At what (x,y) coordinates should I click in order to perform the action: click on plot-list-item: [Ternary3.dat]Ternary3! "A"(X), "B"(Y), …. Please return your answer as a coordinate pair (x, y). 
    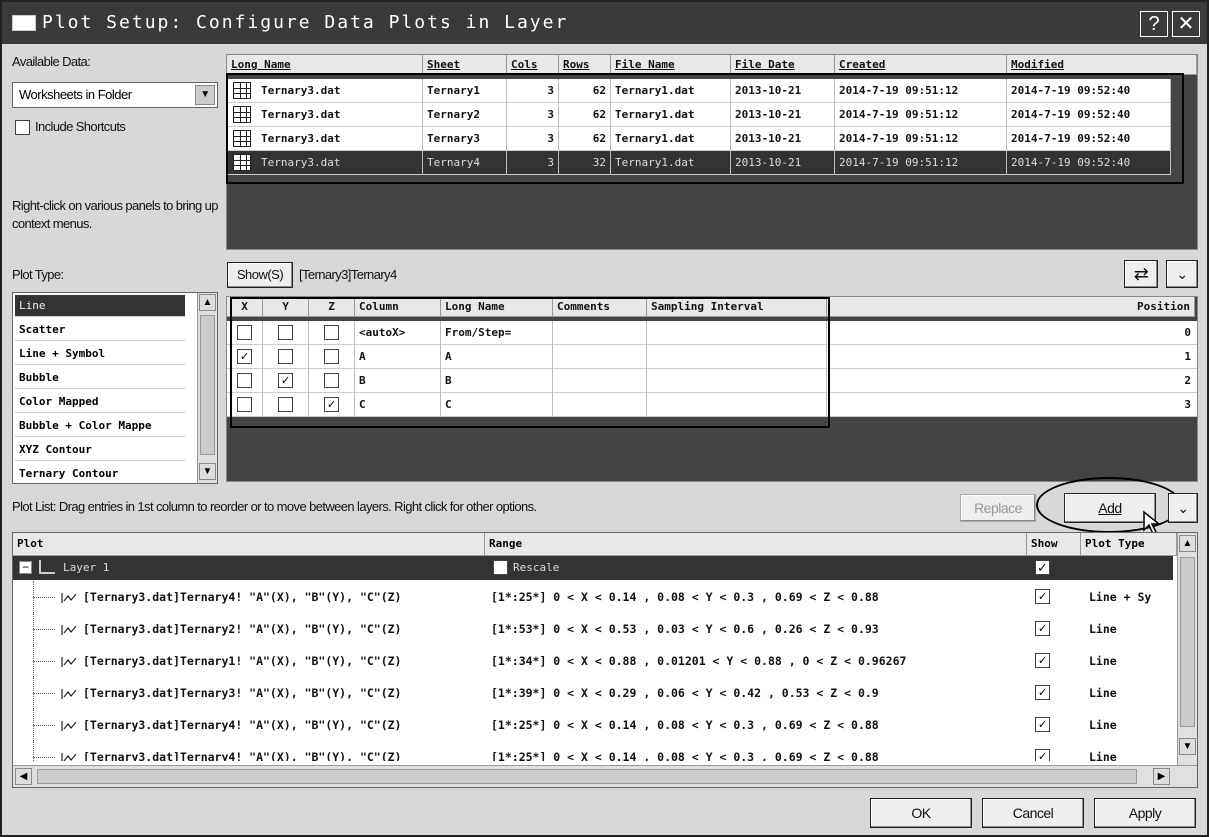
    Looking at the image, I should click on (588, 693).